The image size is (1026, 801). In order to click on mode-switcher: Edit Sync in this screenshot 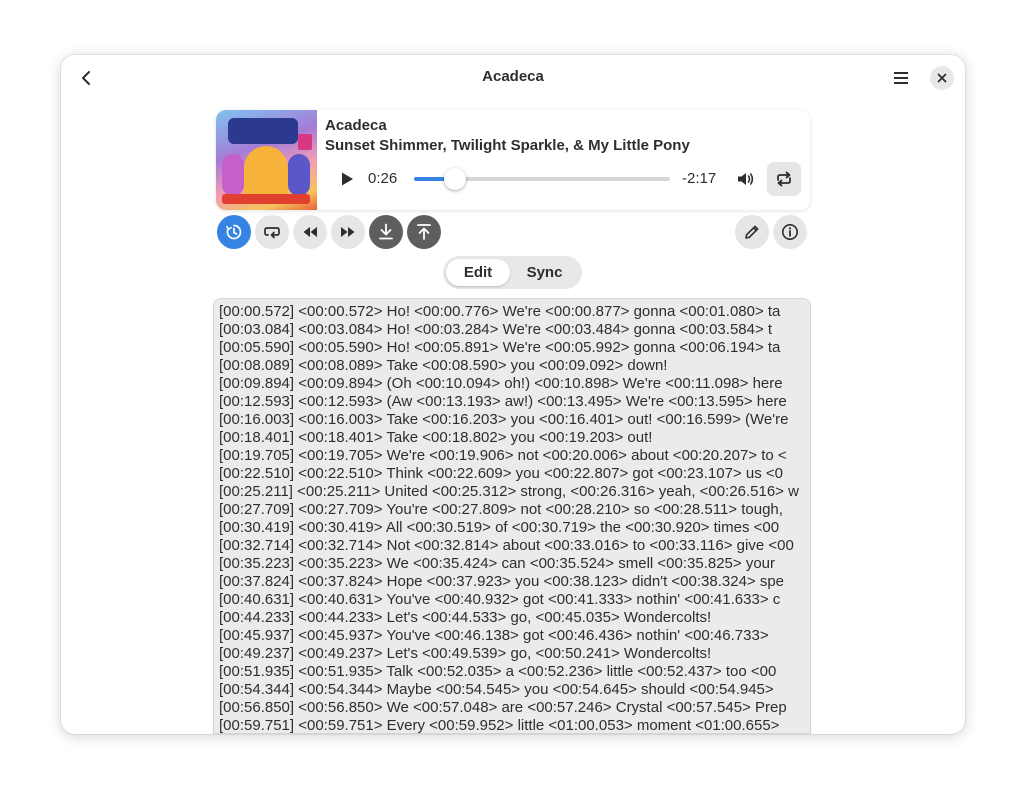, I will do `click(512, 272)`.